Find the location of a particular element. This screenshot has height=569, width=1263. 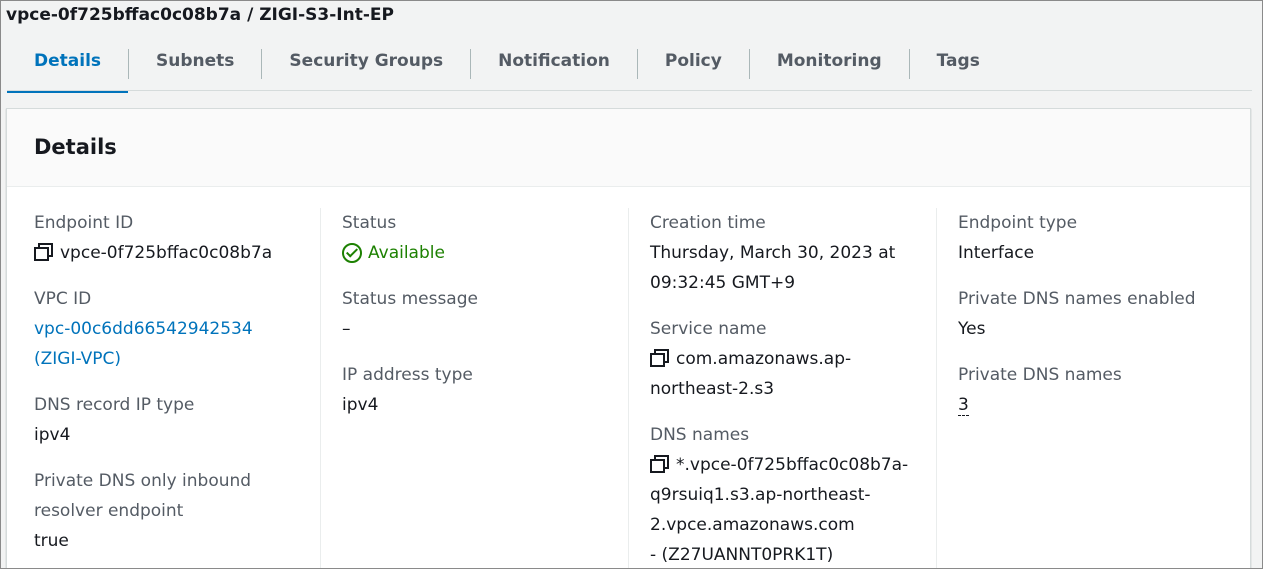

field-value: true is located at coordinates (51, 541).